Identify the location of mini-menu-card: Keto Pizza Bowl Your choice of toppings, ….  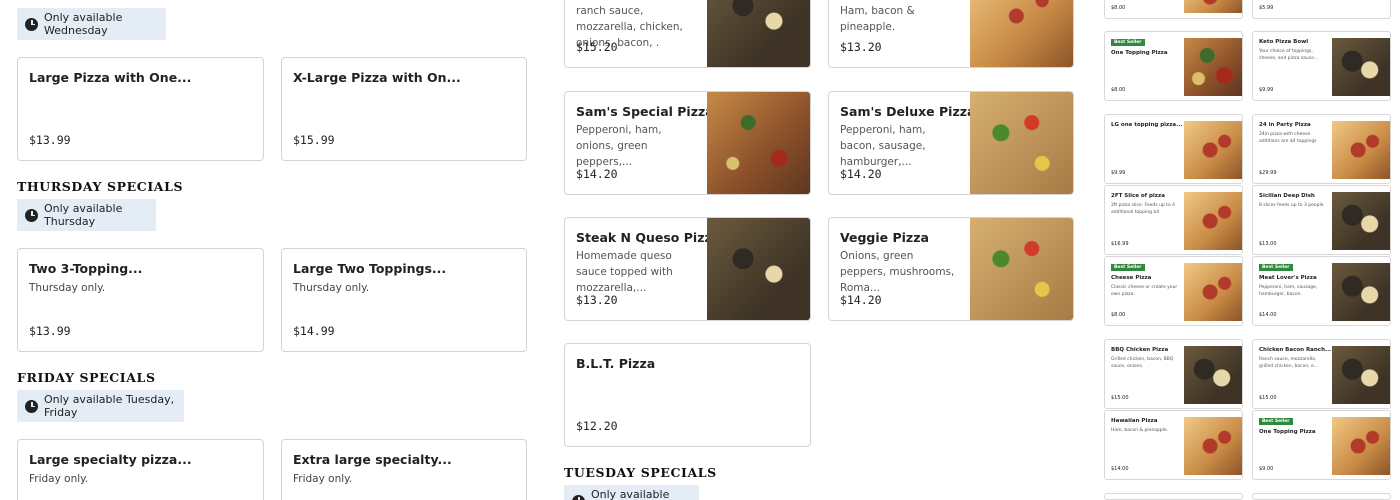
(1321, 66).